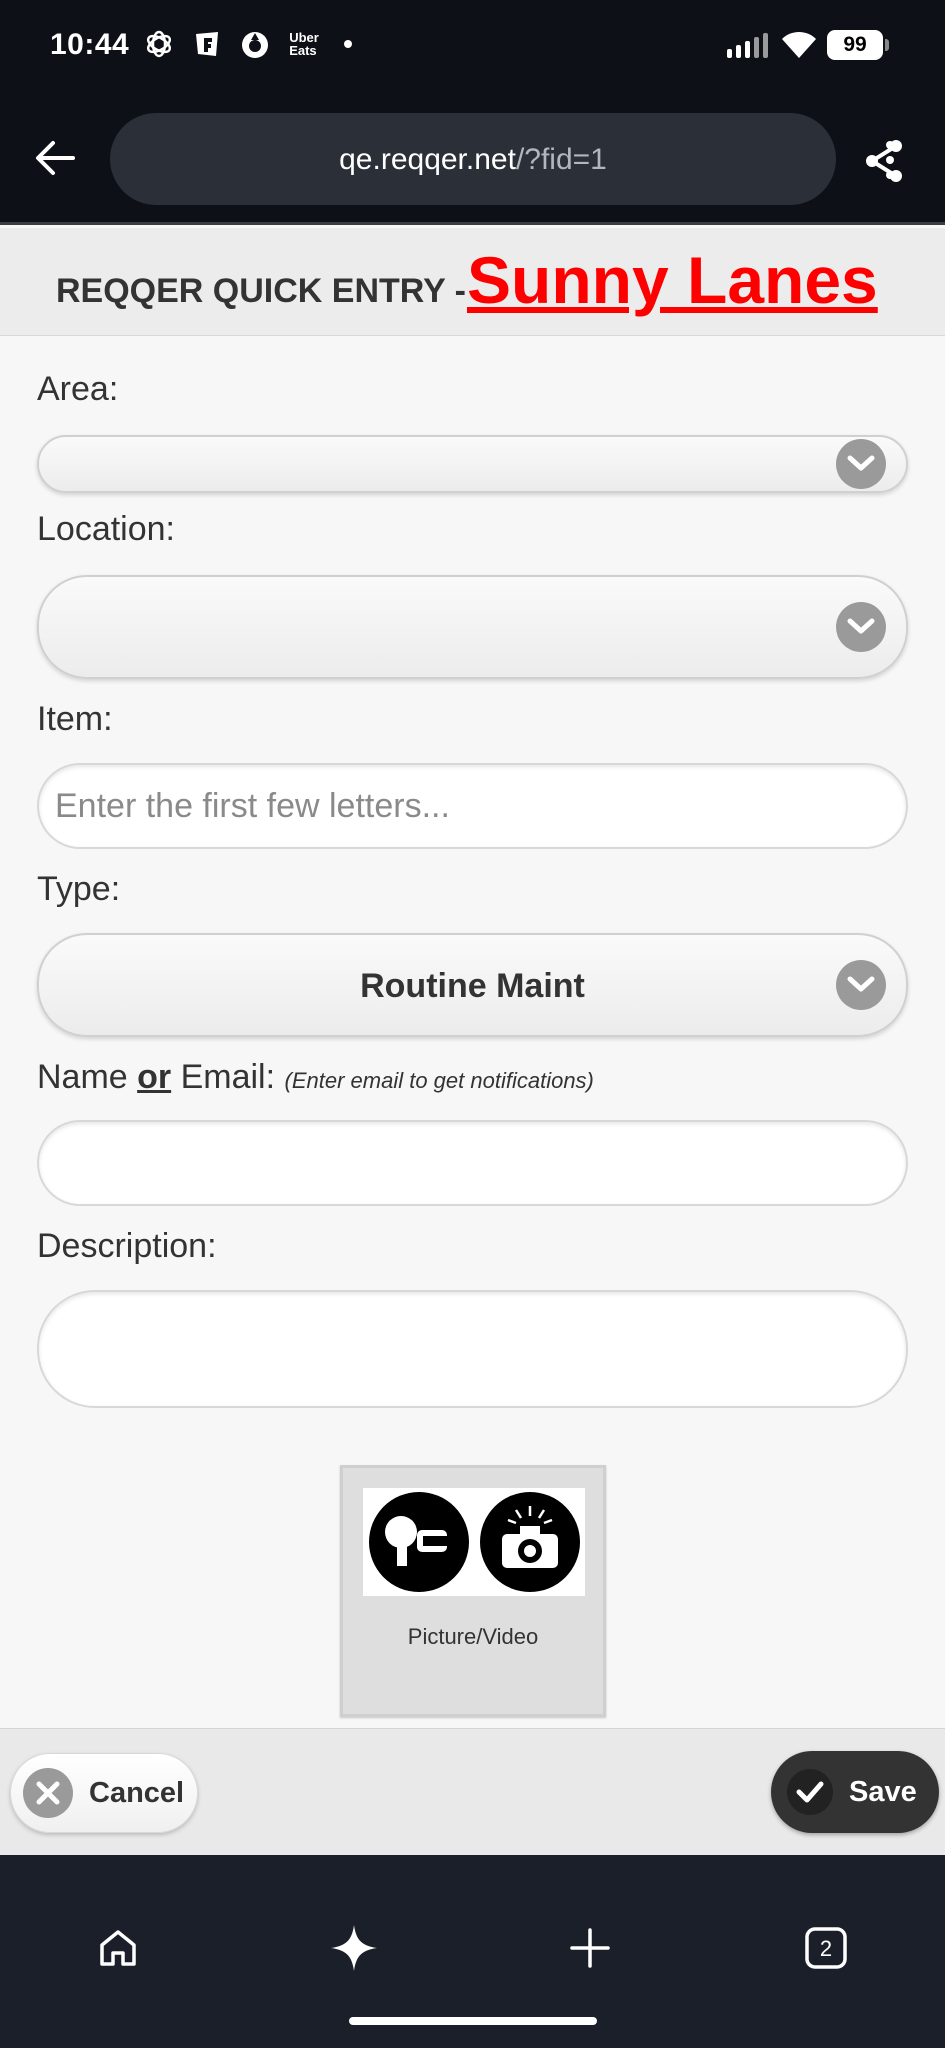  What do you see at coordinates (465, 1349) in the screenshot?
I see `description-input` at bounding box center [465, 1349].